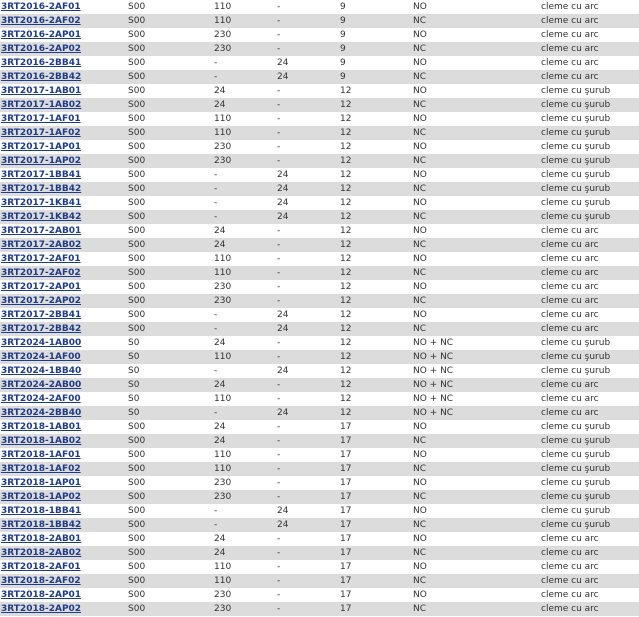 This screenshot has width=639, height=617. I want to click on product-code-link: 3RT2016-2AP02, so click(41, 49).